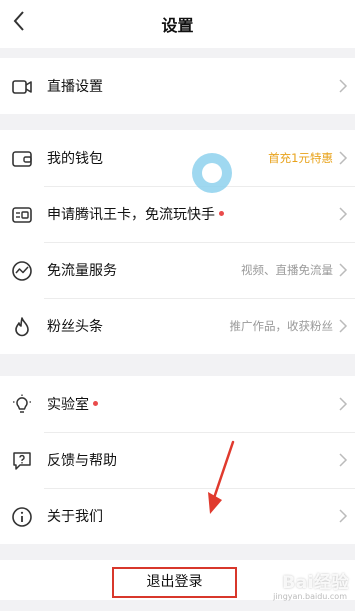 The height and width of the screenshot is (611, 355). Describe the element at coordinates (22, 461) in the screenshot. I see `help-chat-icon` at that location.